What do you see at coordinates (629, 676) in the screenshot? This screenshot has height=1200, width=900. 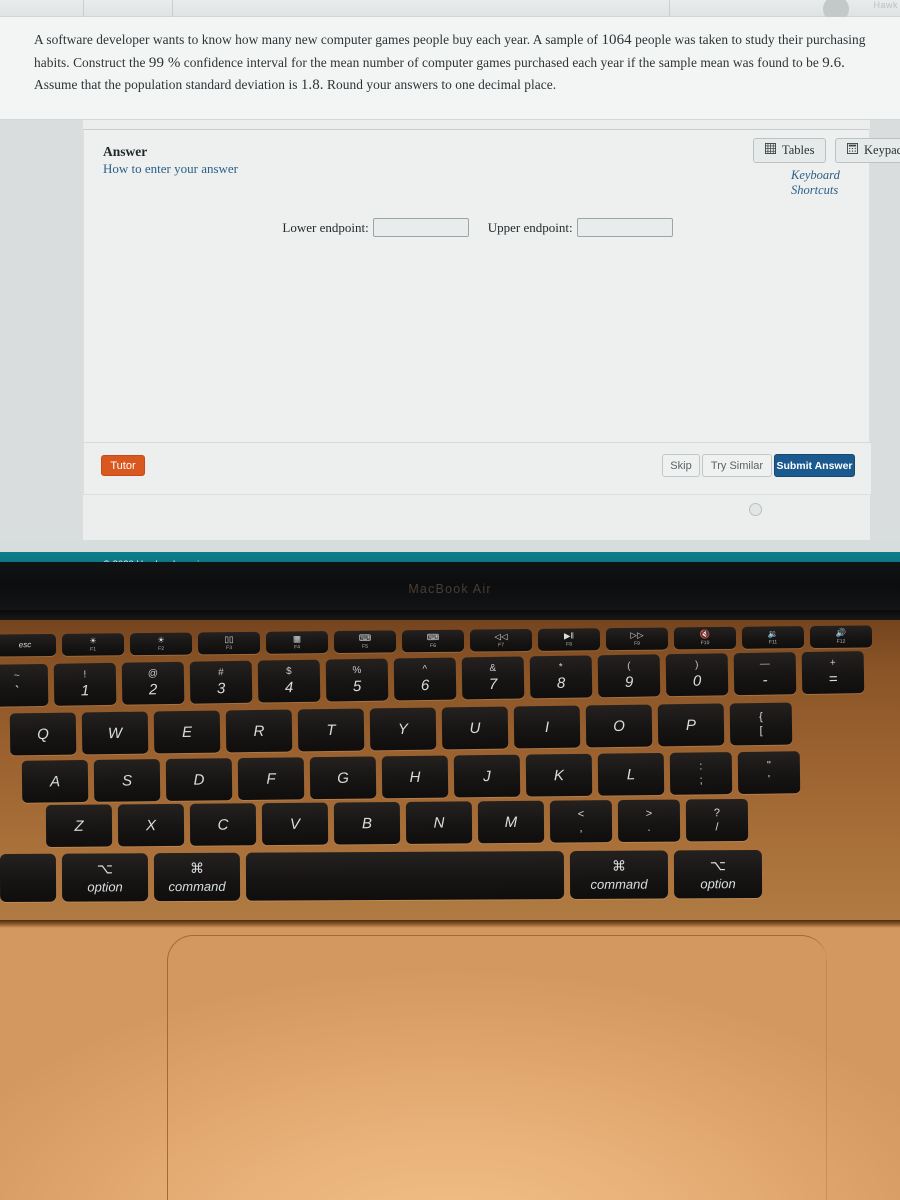 I see `key-9: (9` at bounding box center [629, 676].